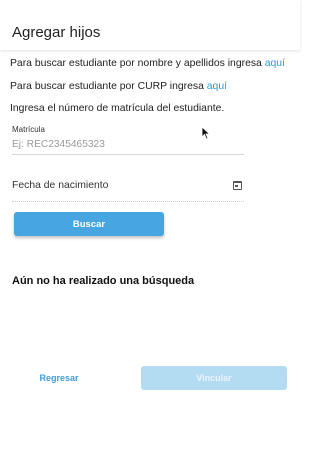 The image size is (320, 450). Describe the element at coordinates (60, 185) in the screenshot. I see `birthdate-label: Fecha de nacimiento` at that location.